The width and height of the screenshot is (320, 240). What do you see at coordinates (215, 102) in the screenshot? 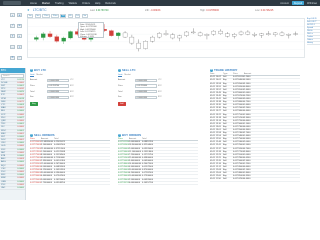
I see `table-cell: 09-11 13:38` at bounding box center [215, 102].